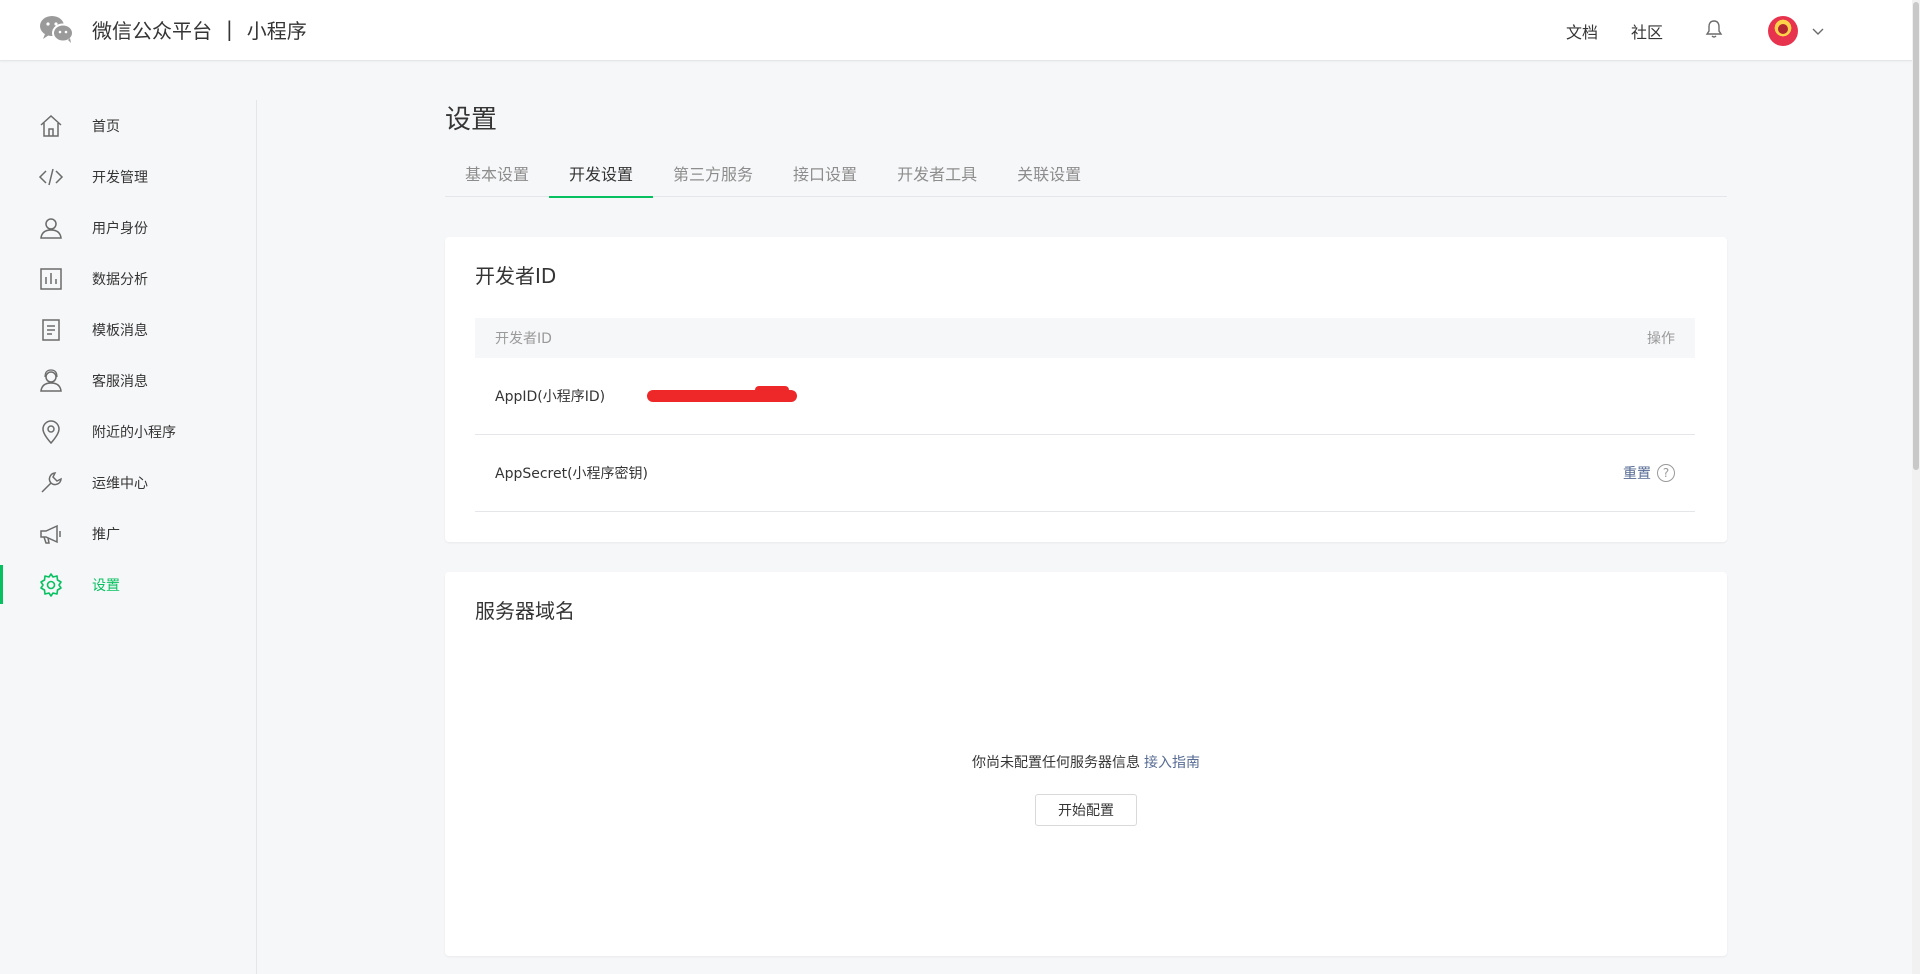 The width and height of the screenshot is (1920, 974). I want to click on brand-subtitle: 小程序, so click(276, 30).